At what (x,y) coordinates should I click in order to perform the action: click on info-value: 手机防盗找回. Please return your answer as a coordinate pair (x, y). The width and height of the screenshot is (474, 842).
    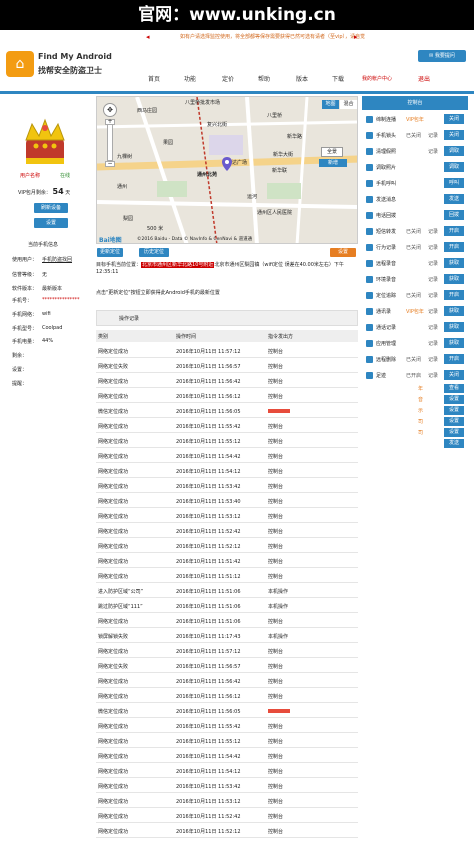
    Looking at the image, I should click on (57, 259).